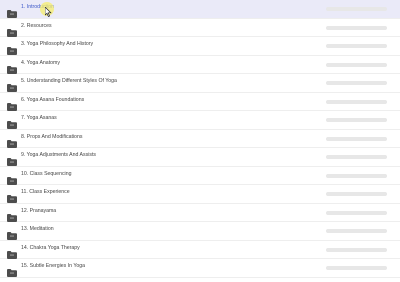 The width and height of the screenshot is (400, 282). I want to click on lesson-row: 8. Props And Modifications, so click(200, 139).